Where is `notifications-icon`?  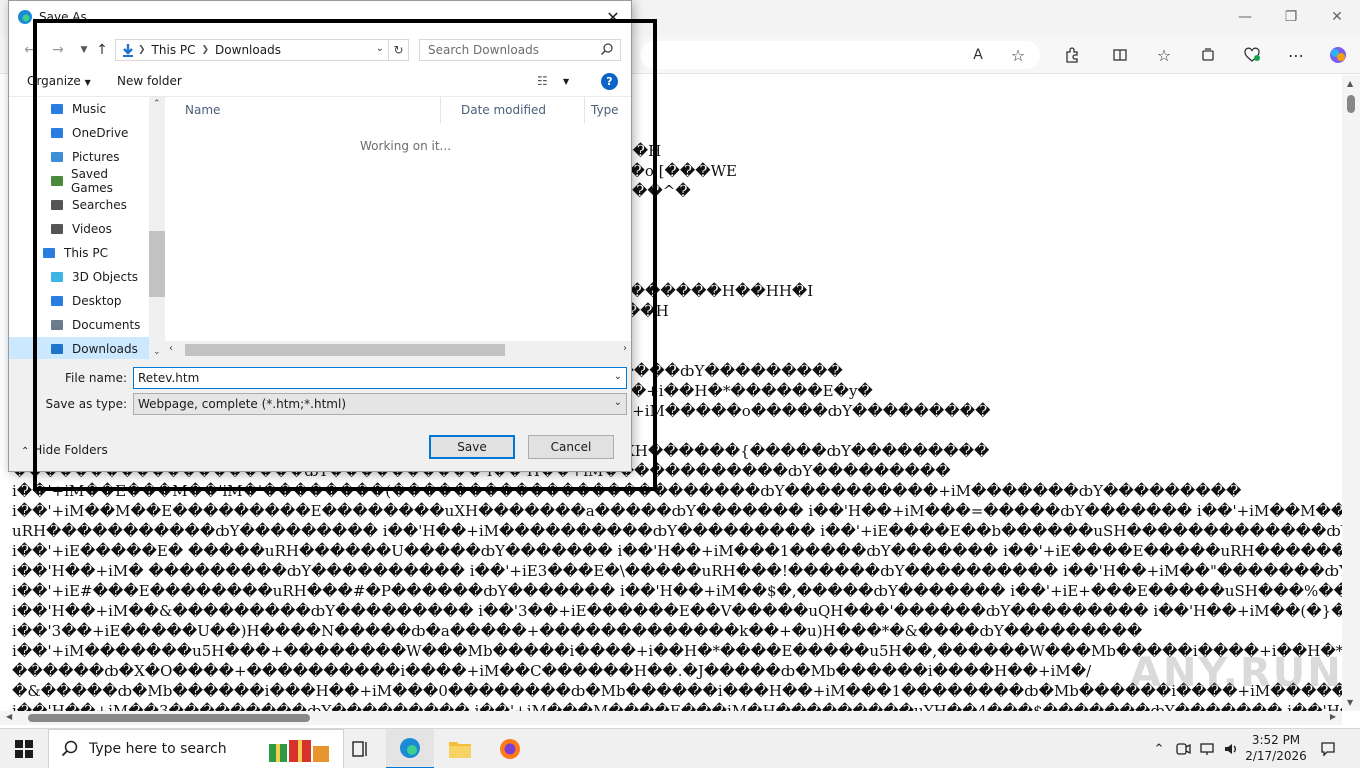
notifications-icon is located at coordinates (1328, 748).